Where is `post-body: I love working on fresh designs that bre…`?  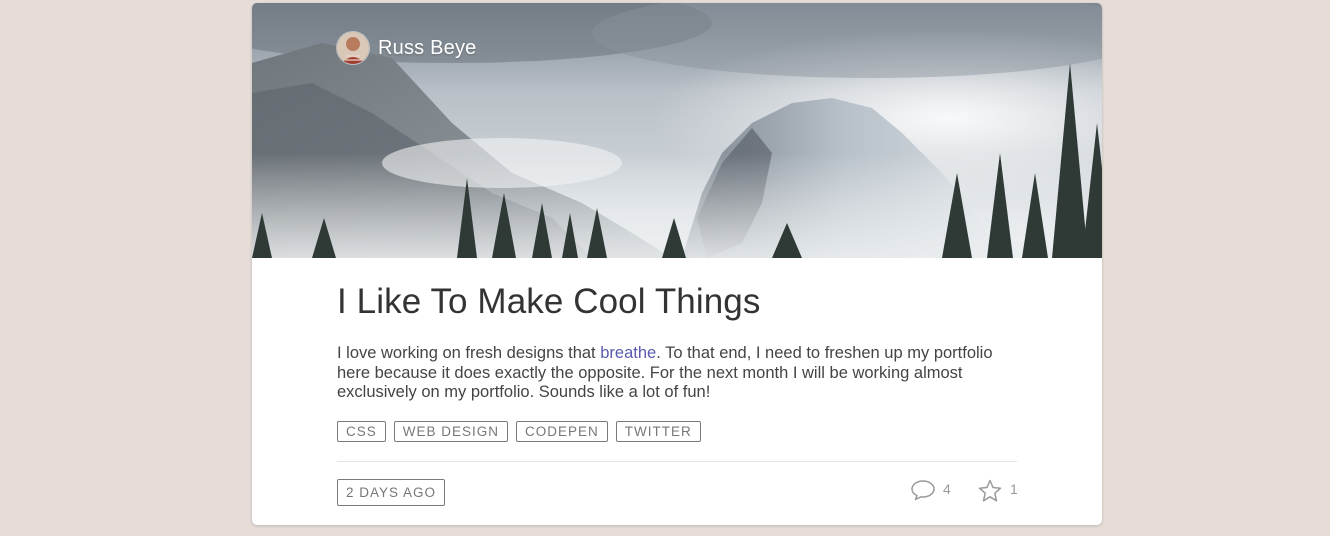
post-body: I love working on fresh designs that bre… is located at coordinates (677, 373).